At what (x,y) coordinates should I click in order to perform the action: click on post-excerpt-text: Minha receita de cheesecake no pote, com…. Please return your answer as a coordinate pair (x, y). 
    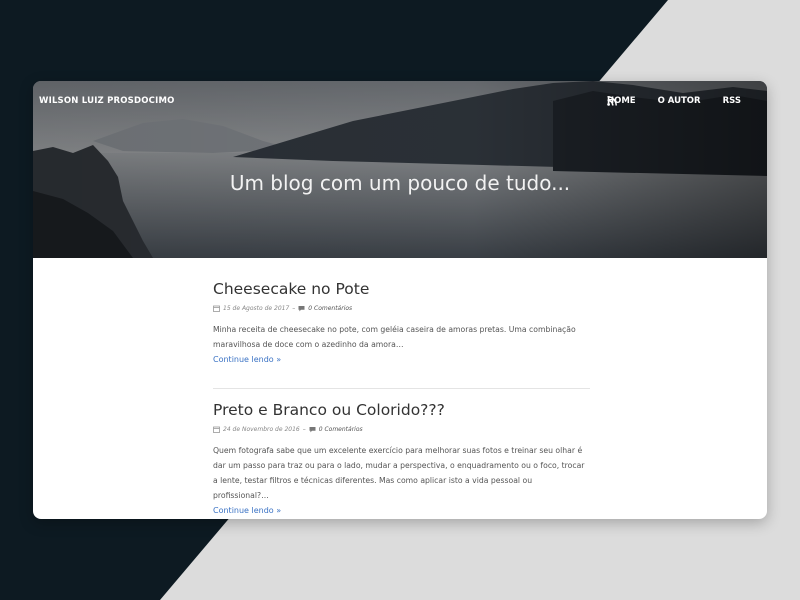
    Looking at the image, I should click on (394, 337).